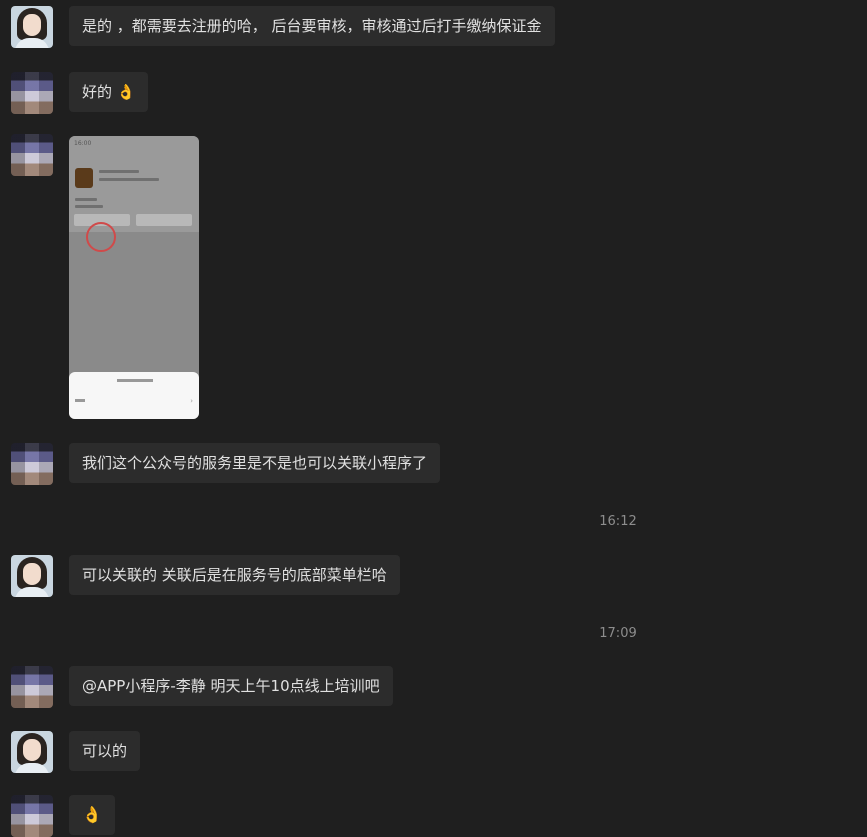 This screenshot has width=867, height=837. Describe the element at coordinates (231, 686) in the screenshot. I see `message-bubble: @APP小程序-李静 明天上午10点线上培训吧` at that location.